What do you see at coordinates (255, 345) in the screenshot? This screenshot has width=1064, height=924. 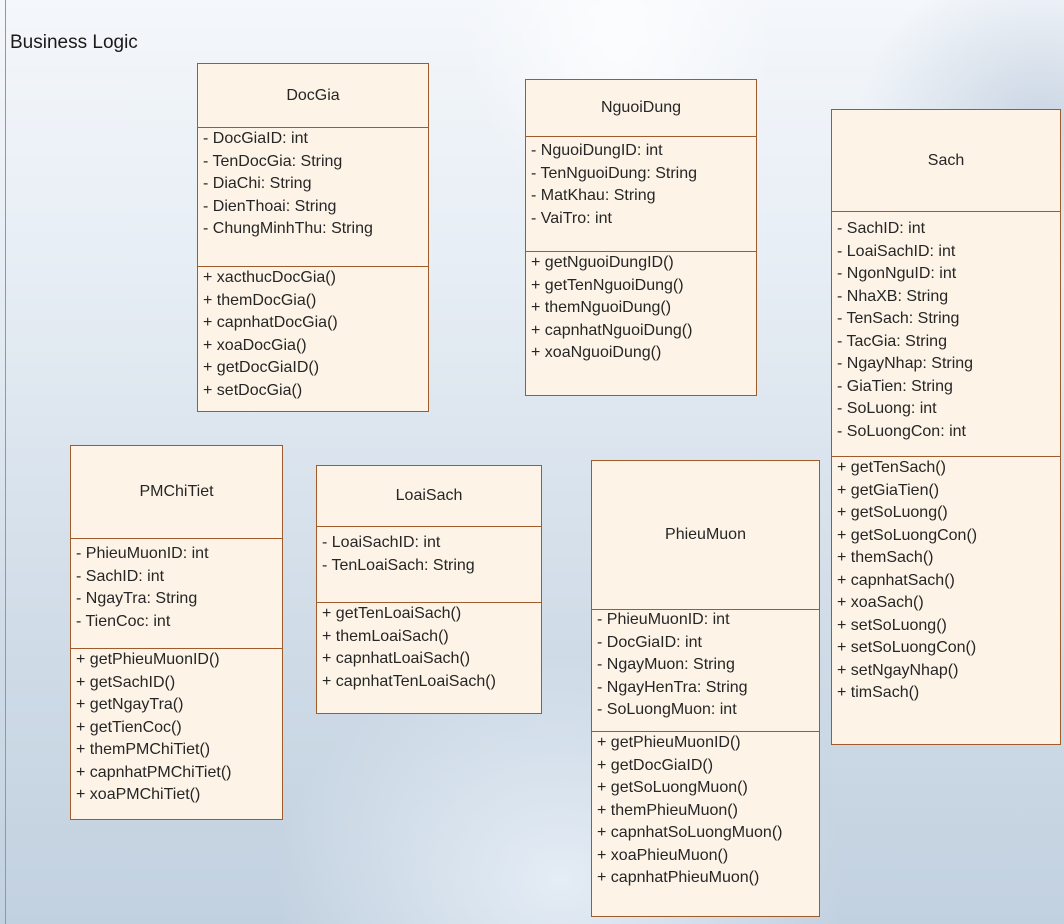 I see `operation-line: + xoaDocGia()` at bounding box center [255, 345].